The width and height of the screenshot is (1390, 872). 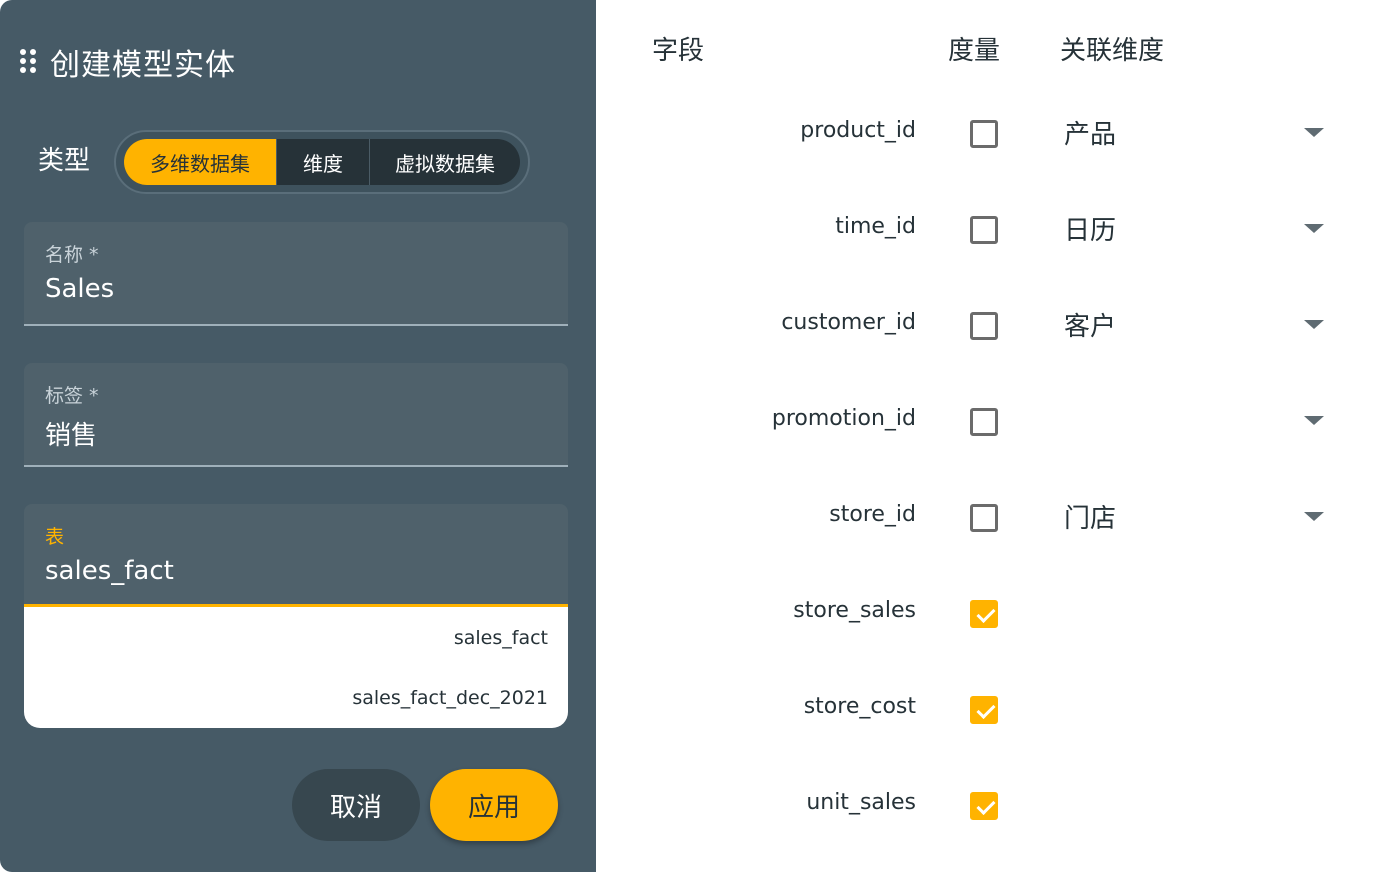 I want to click on apply-button: 应用, so click(x=494, y=805).